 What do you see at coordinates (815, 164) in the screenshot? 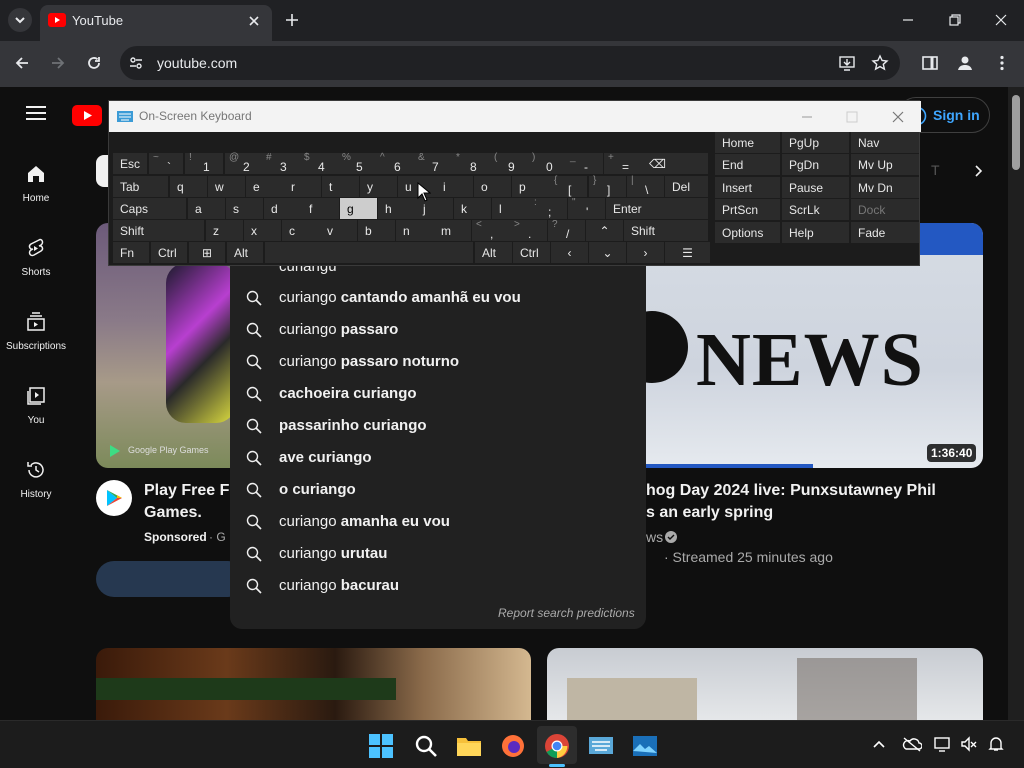
I see `osk-nav-key: PgDn` at bounding box center [815, 164].